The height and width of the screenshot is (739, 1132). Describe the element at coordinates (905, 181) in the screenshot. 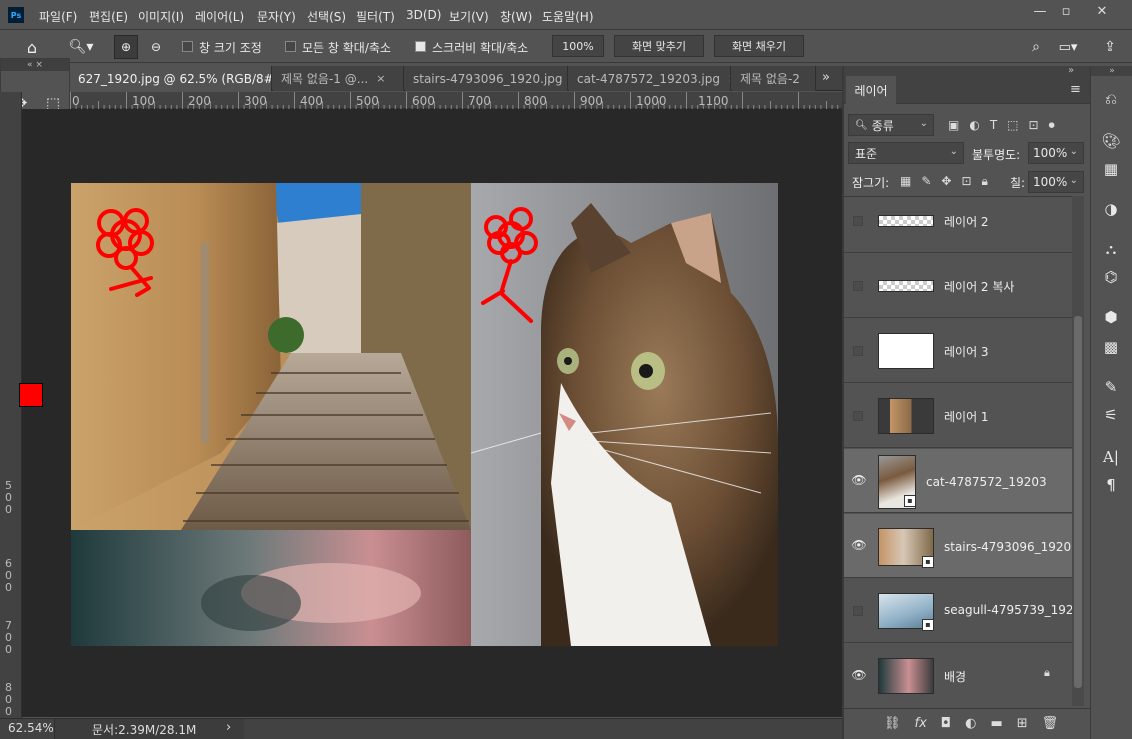

I see `lock-transparency-icon: ▦` at that location.